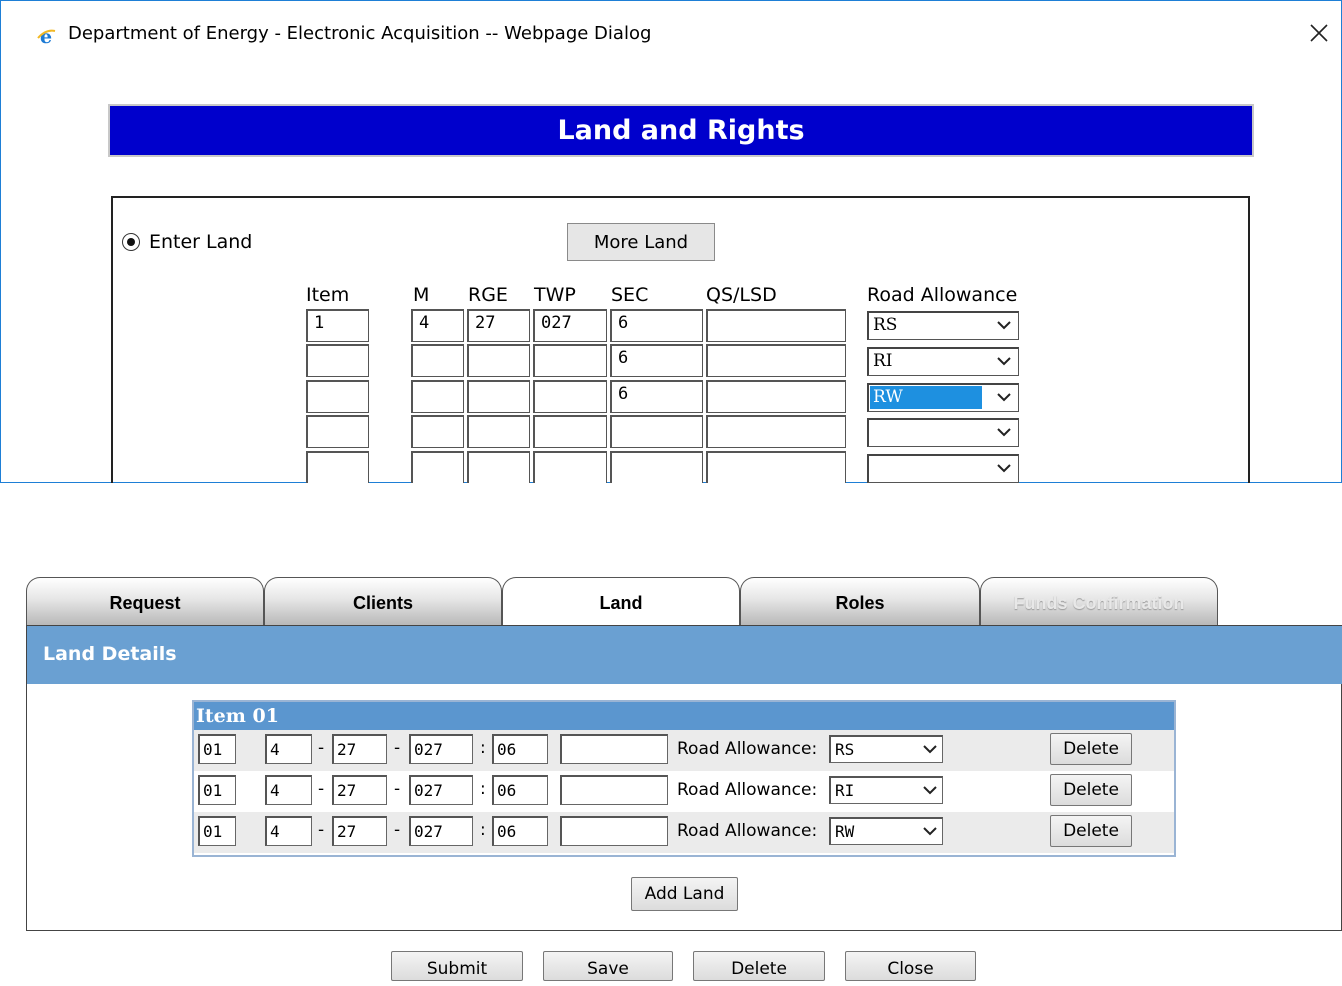  Describe the element at coordinates (684, 655) in the screenshot. I see `land-details-header: Land Details` at that location.